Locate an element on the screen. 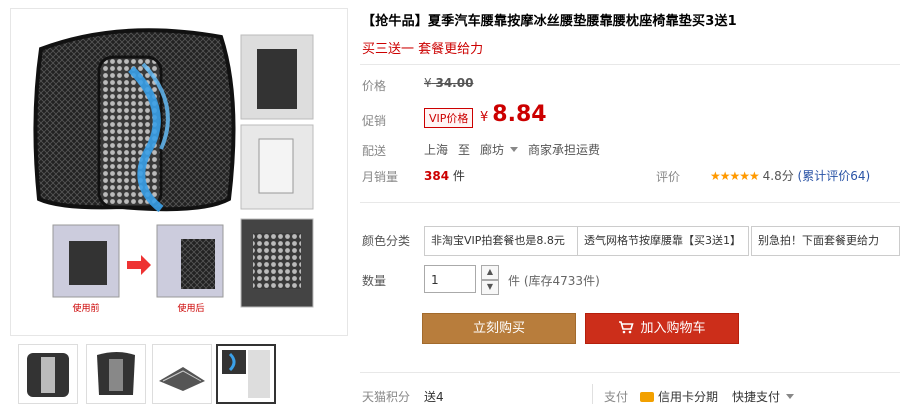  quick-pay-option: 快捷支付 is located at coordinates (763, 396).